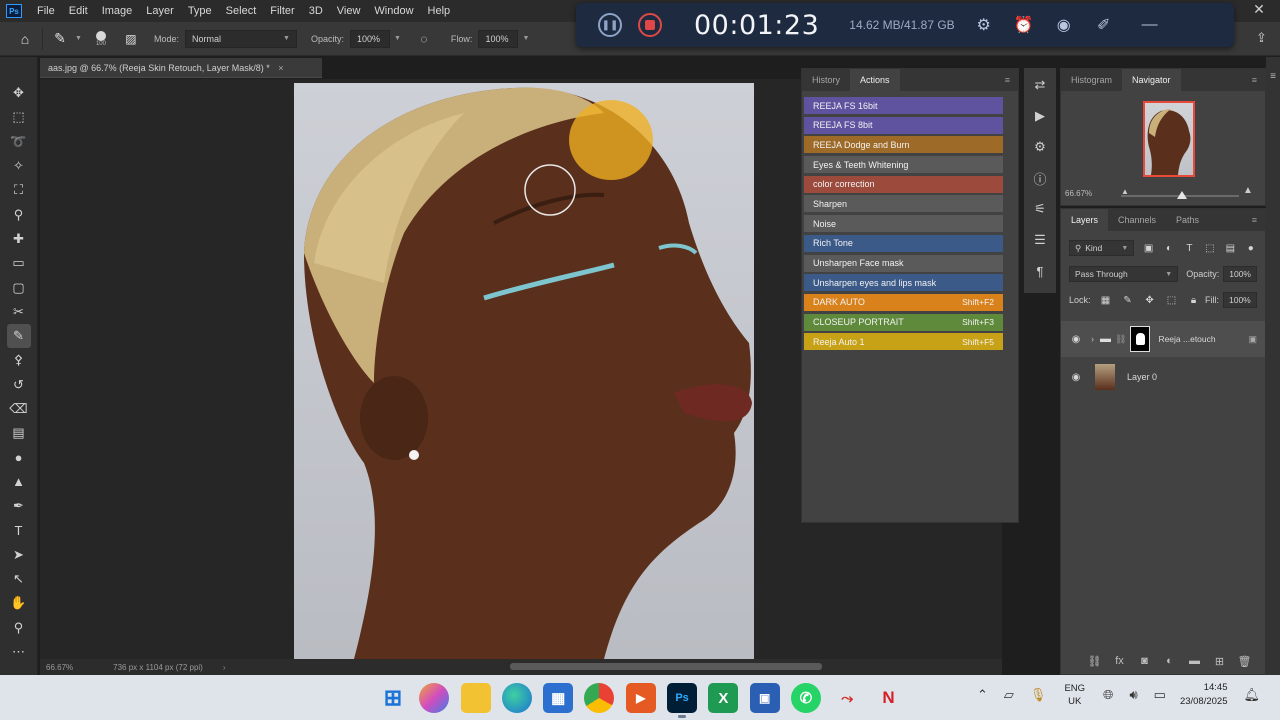 The height and width of the screenshot is (720, 1280). I want to click on menu-window: Window, so click(393, 11).